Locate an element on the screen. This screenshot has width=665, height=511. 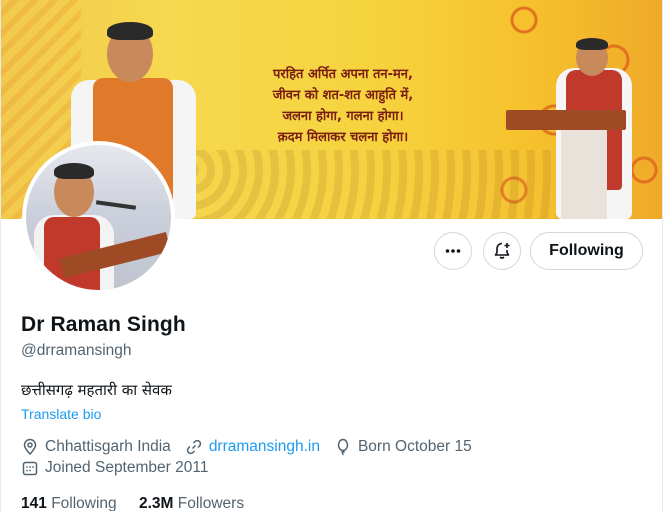
calendar-icon is located at coordinates (30, 468).